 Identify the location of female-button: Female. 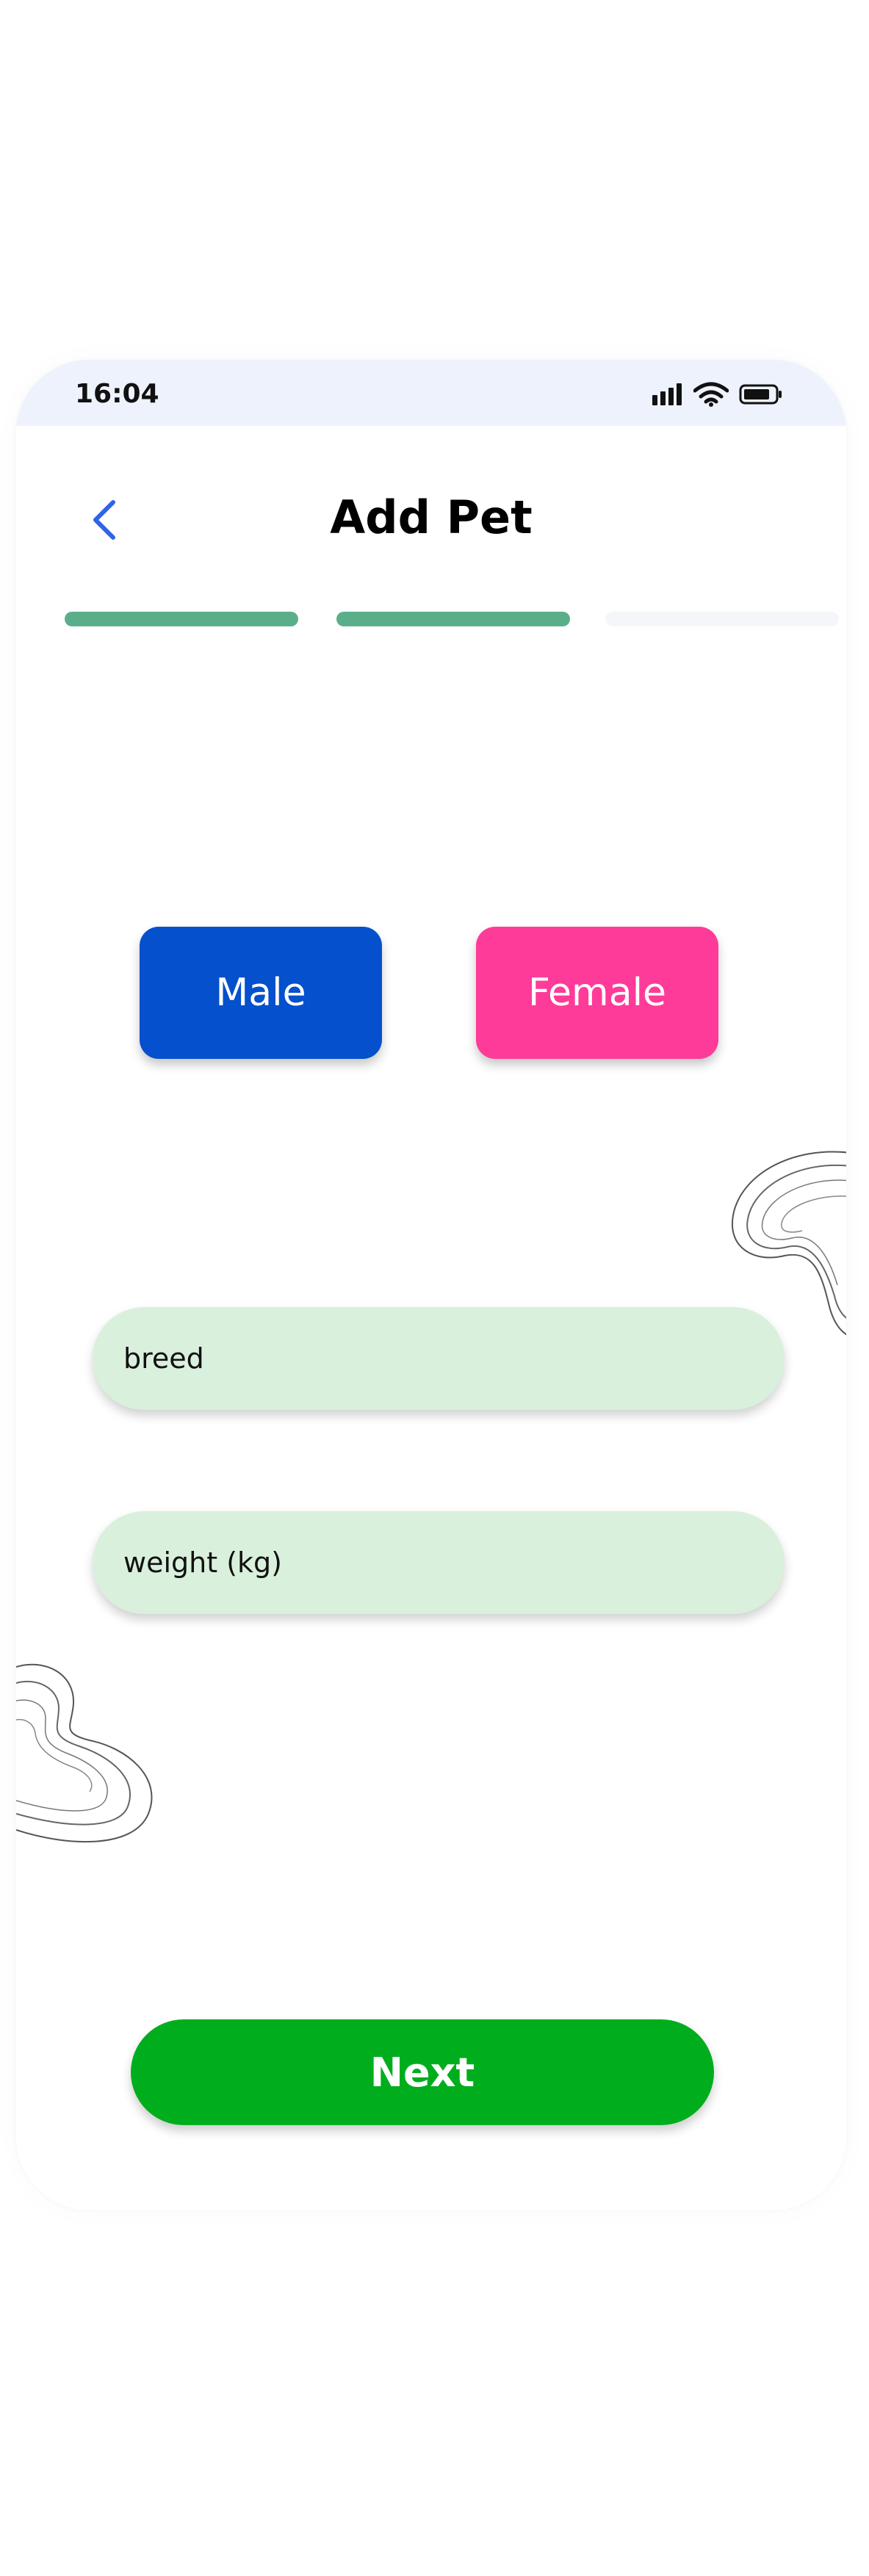
(597, 993).